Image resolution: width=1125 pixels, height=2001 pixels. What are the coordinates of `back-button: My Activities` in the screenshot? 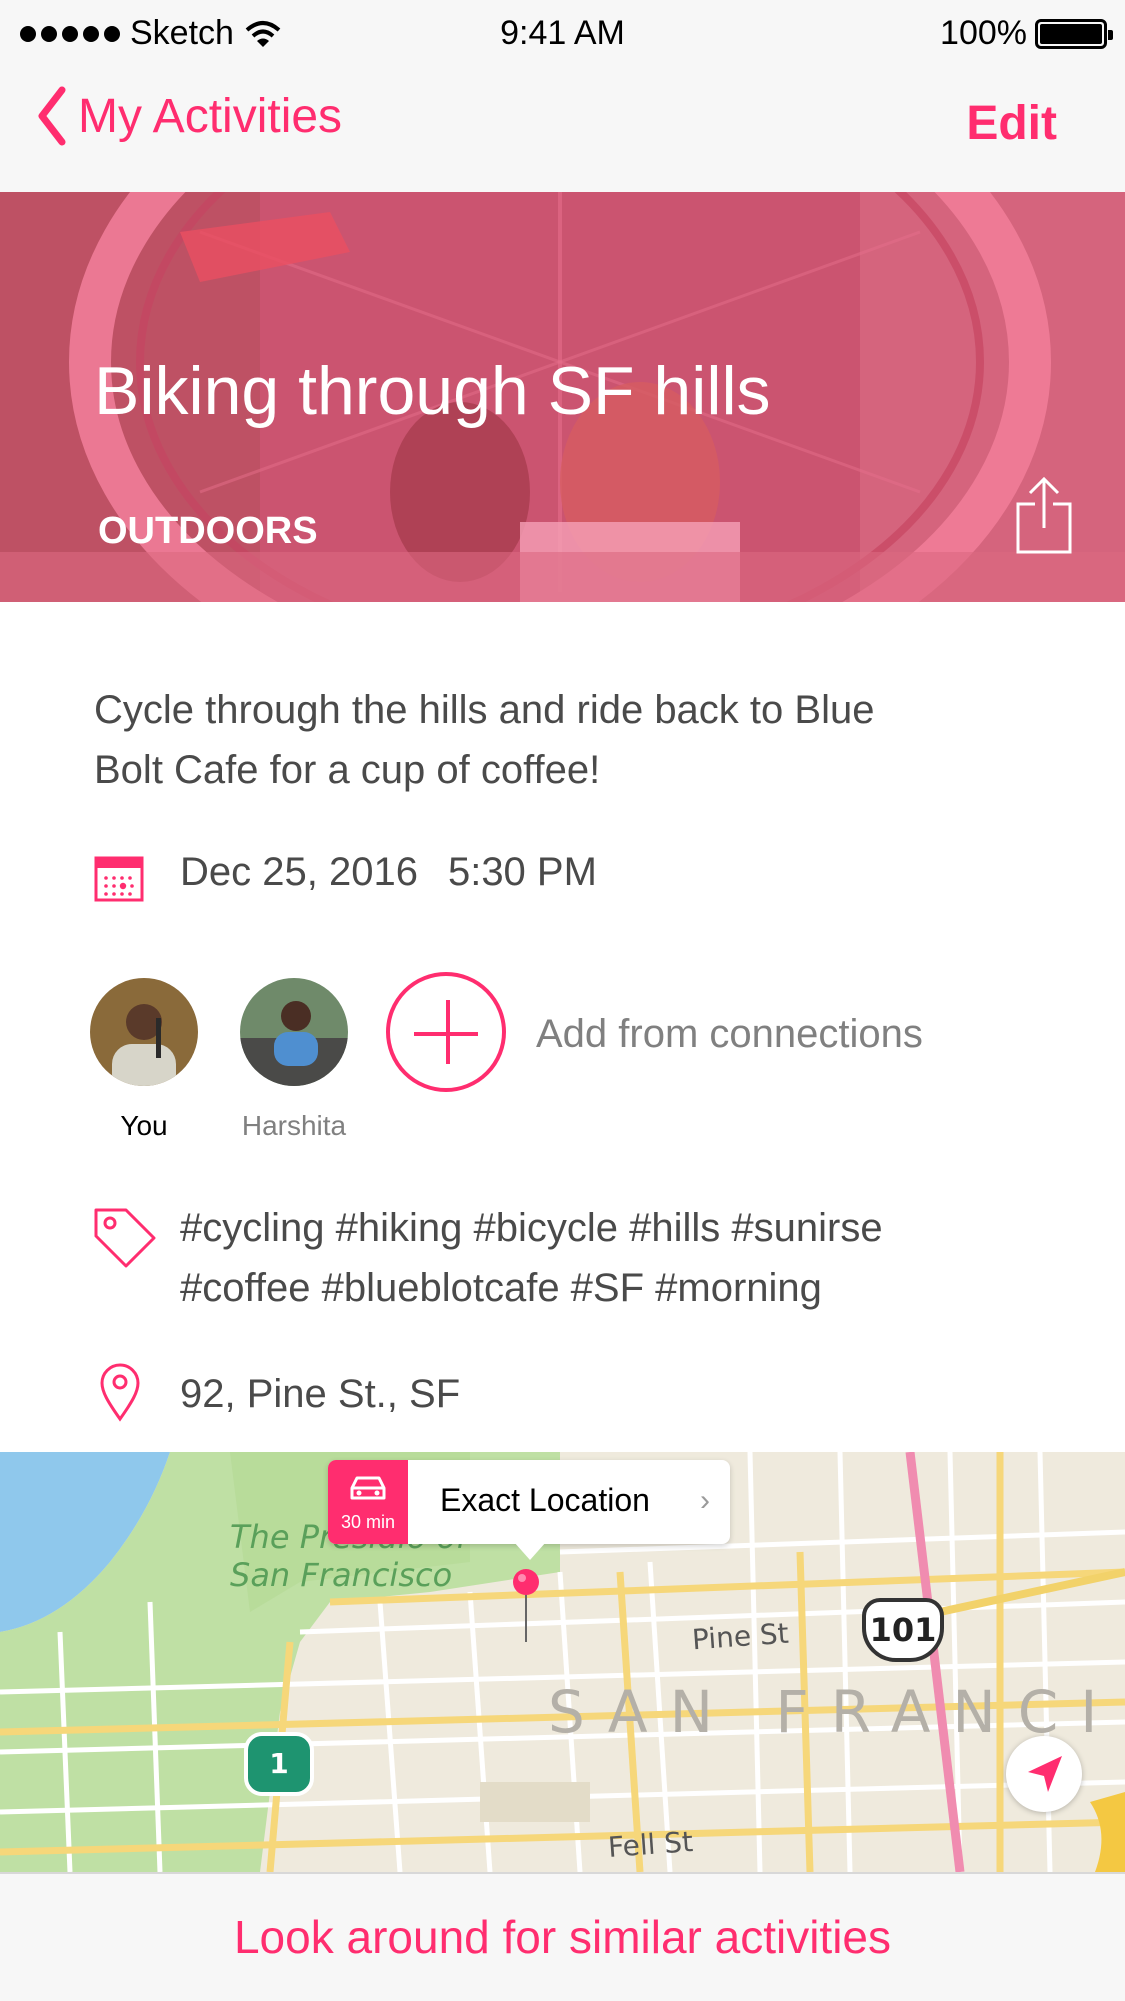 It's located at (189, 116).